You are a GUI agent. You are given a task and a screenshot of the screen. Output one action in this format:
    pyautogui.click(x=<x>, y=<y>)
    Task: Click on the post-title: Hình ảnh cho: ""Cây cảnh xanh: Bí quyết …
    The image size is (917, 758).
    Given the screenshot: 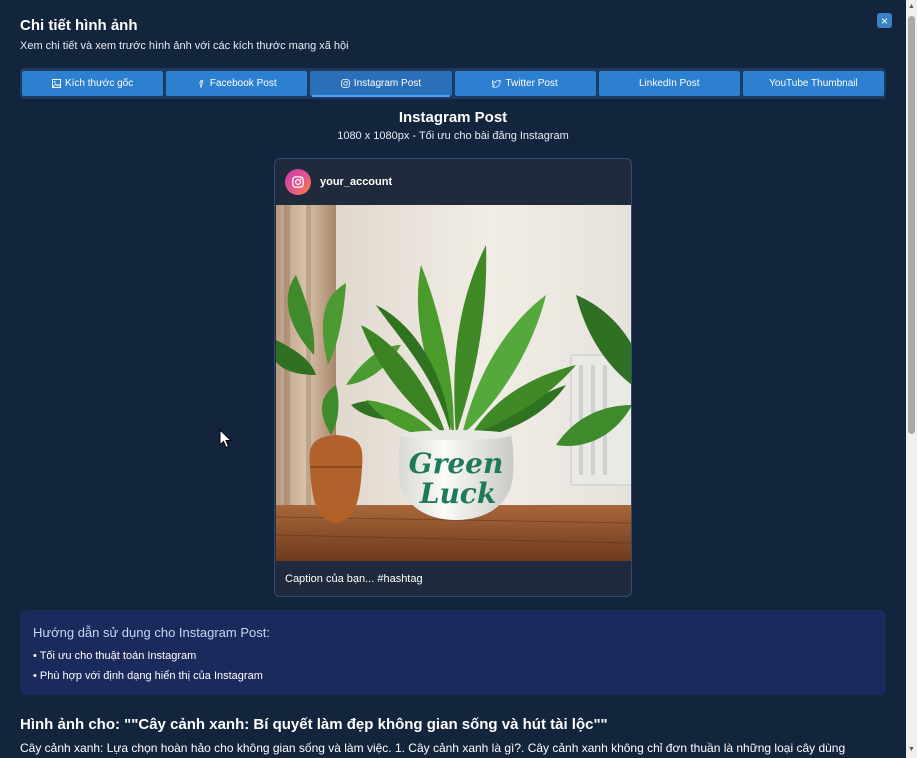 What is the action you would take?
    pyautogui.click(x=314, y=724)
    